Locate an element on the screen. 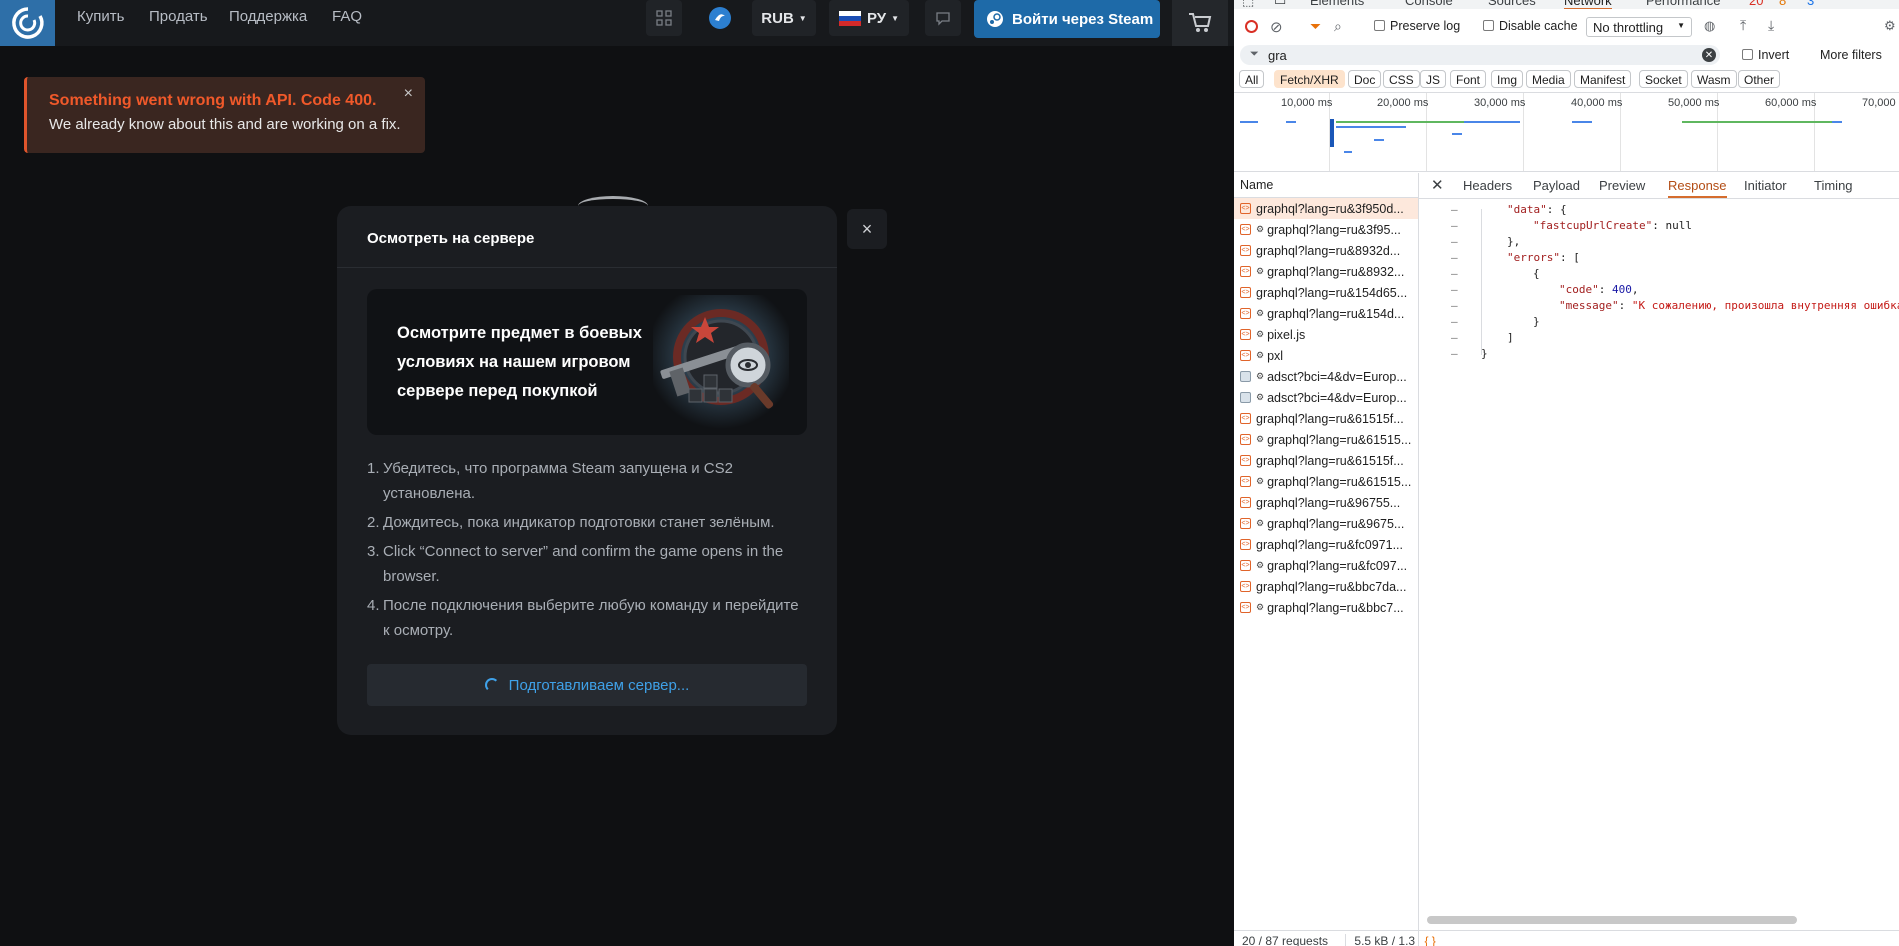 Image resolution: width=1899 pixels, height=946 pixels. nav-buy: Купить is located at coordinates (100, 16).